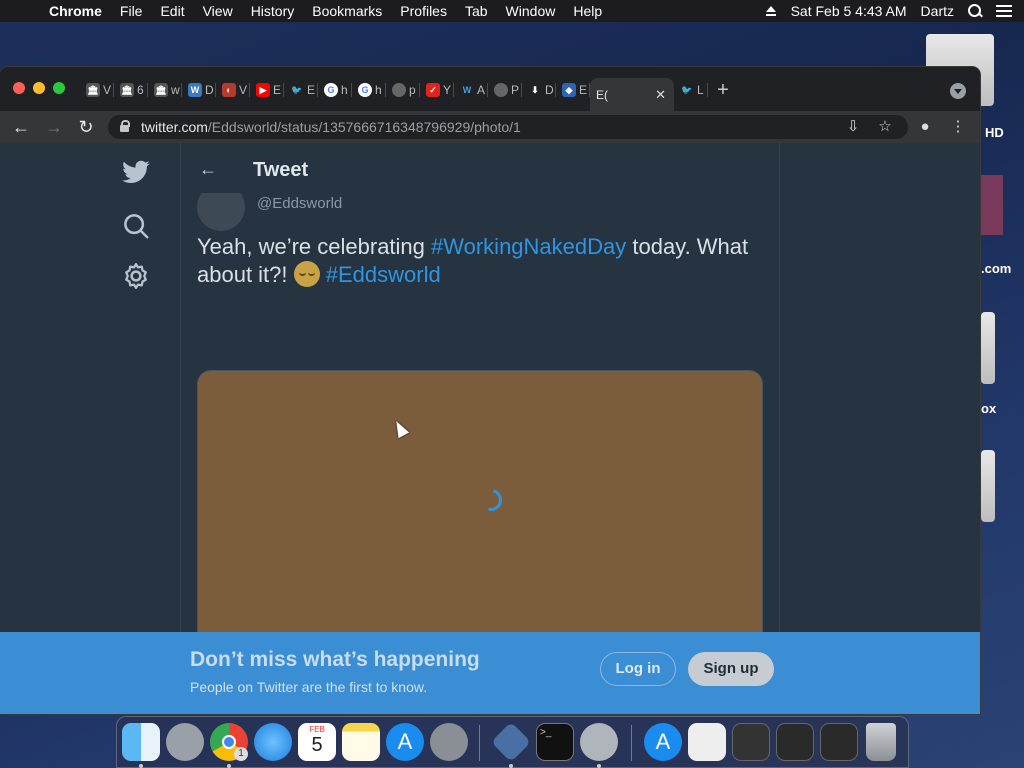 The height and width of the screenshot is (768, 1024). What do you see at coordinates (405, 742) in the screenshot?
I see `app-store-icon: A` at bounding box center [405, 742].